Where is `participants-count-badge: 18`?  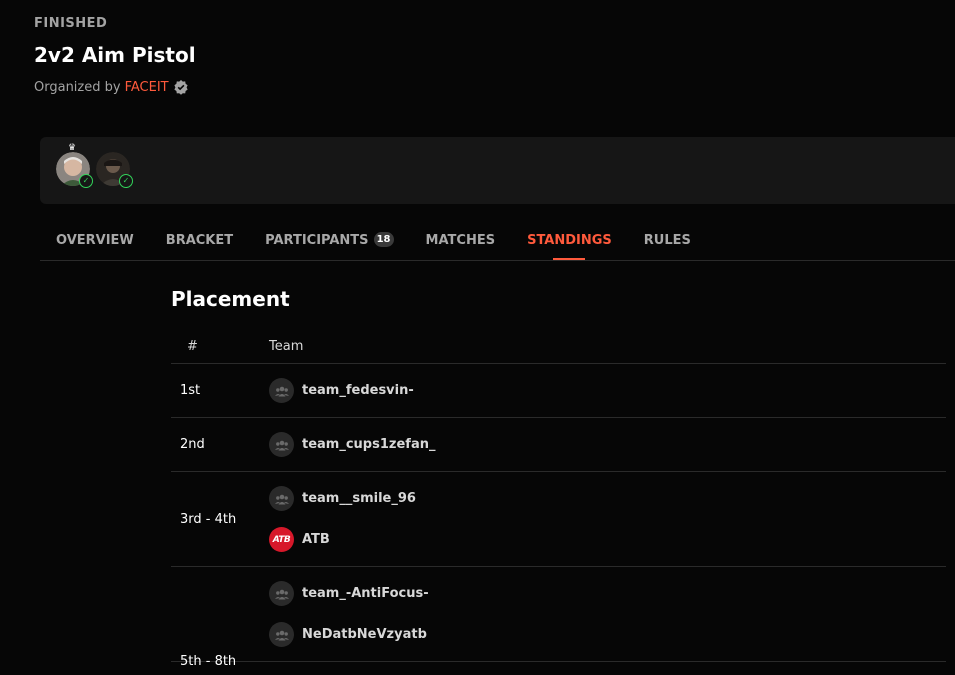
participants-count-badge: 18 is located at coordinates (383, 239).